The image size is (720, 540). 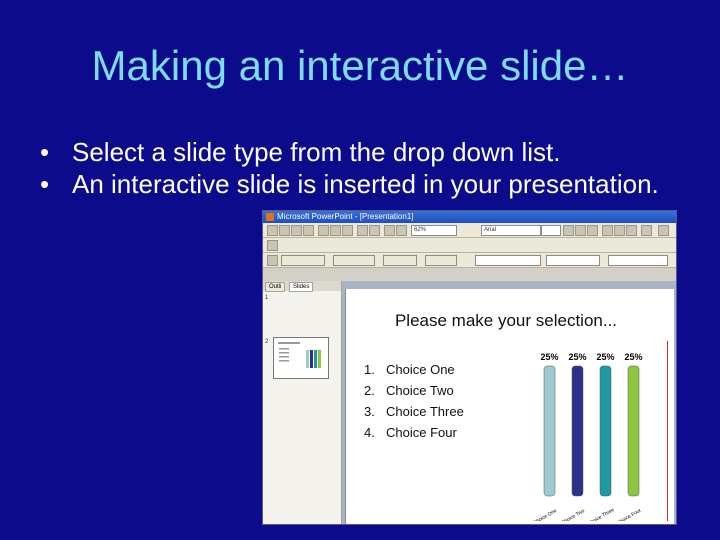 I want to click on powerpoint-icon, so click(x=270, y=217).